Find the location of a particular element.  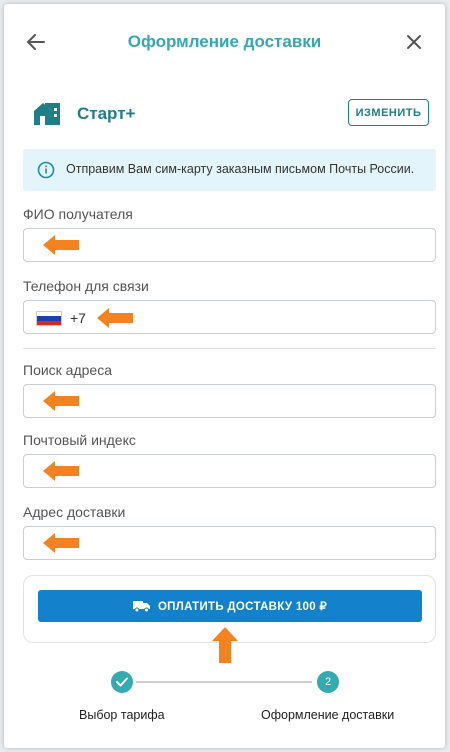

step-2-circle: 2 is located at coordinates (328, 682).